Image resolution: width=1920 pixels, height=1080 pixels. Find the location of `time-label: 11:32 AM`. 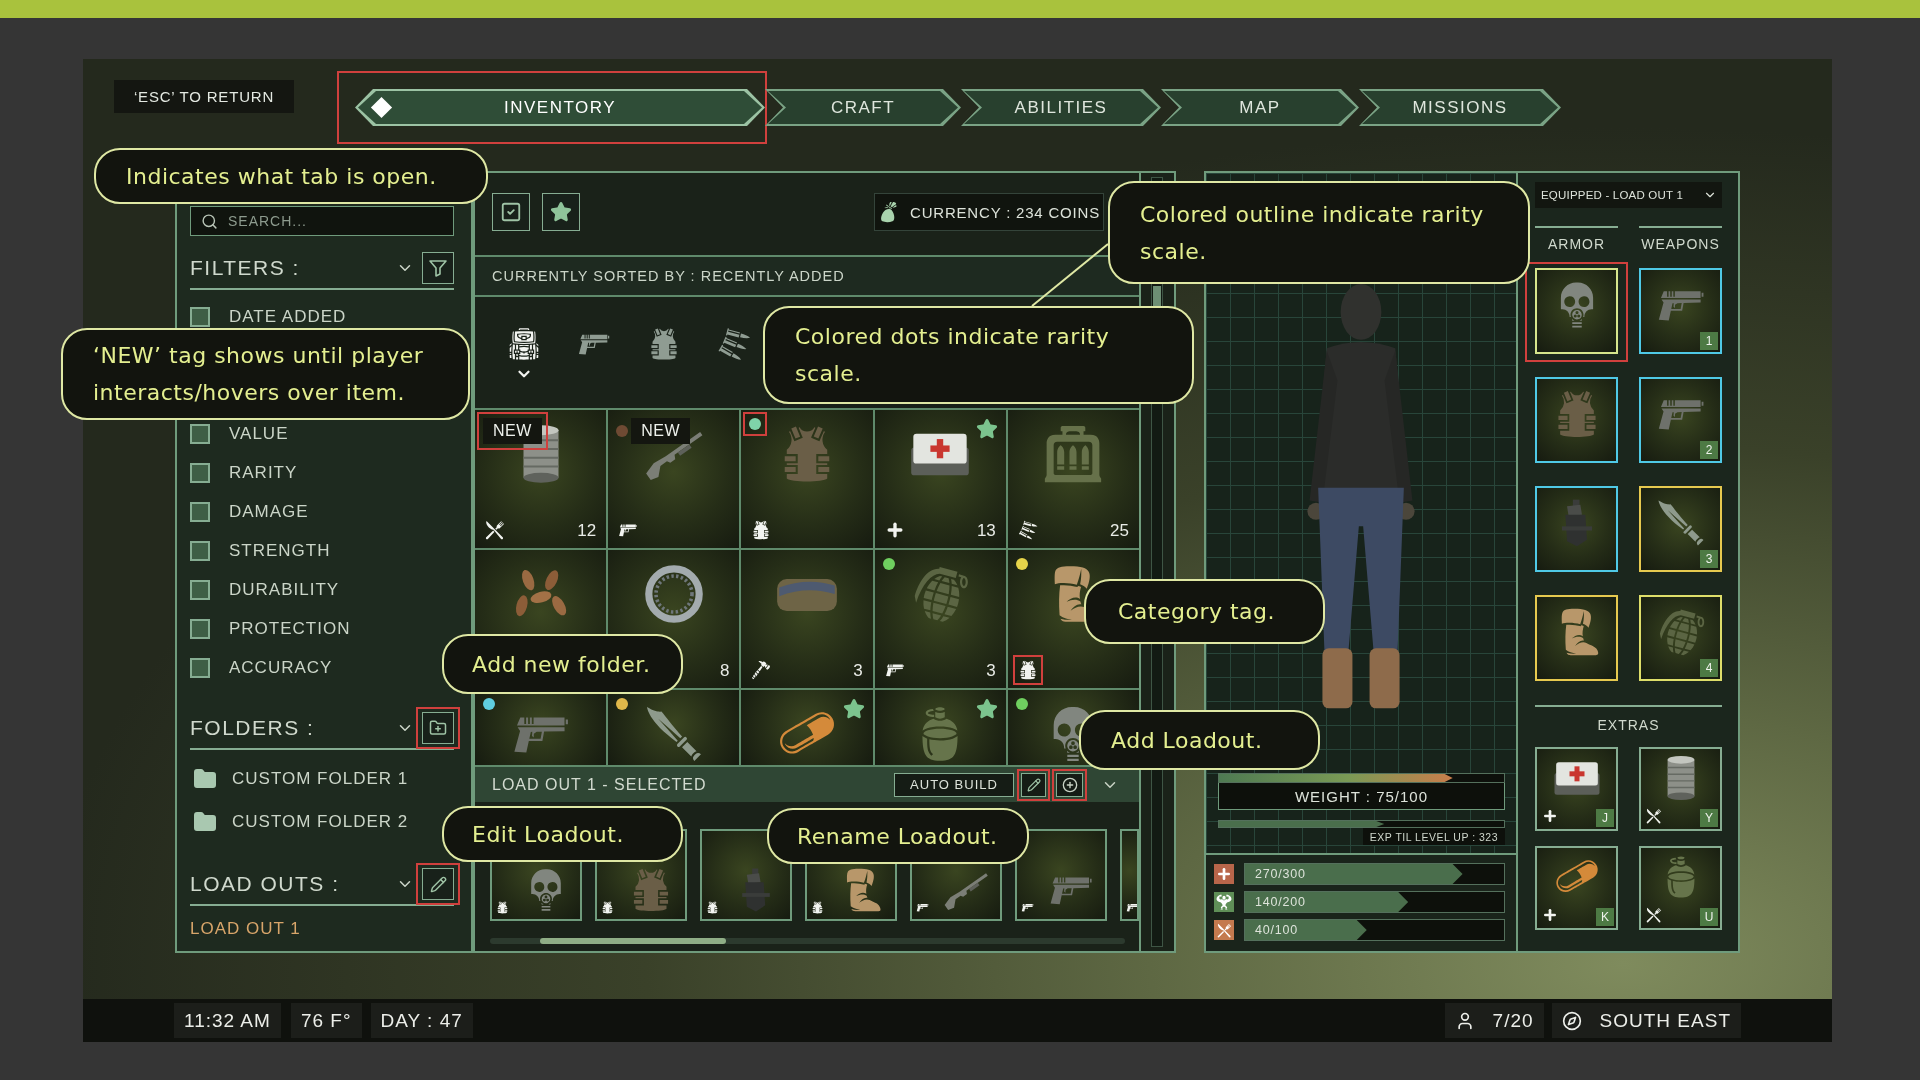

time-label: 11:32 AM is located at coordinates (227, 1020).